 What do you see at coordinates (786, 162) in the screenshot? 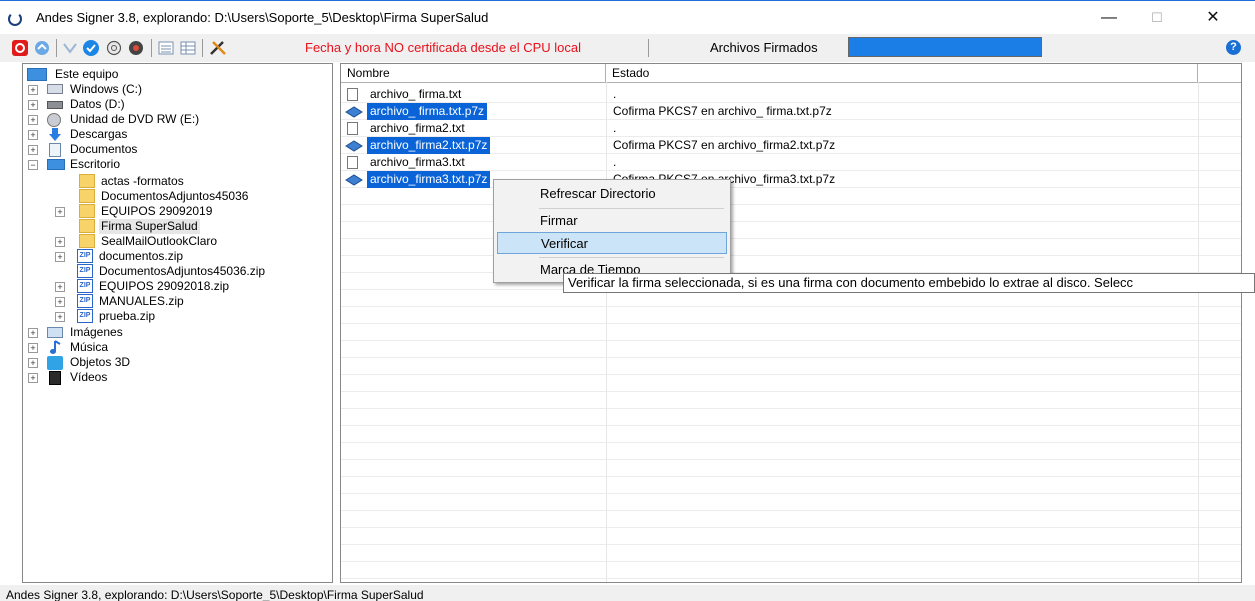
I see `list-item: archivo_firma3.txt .` at bounding box center [786, 162].